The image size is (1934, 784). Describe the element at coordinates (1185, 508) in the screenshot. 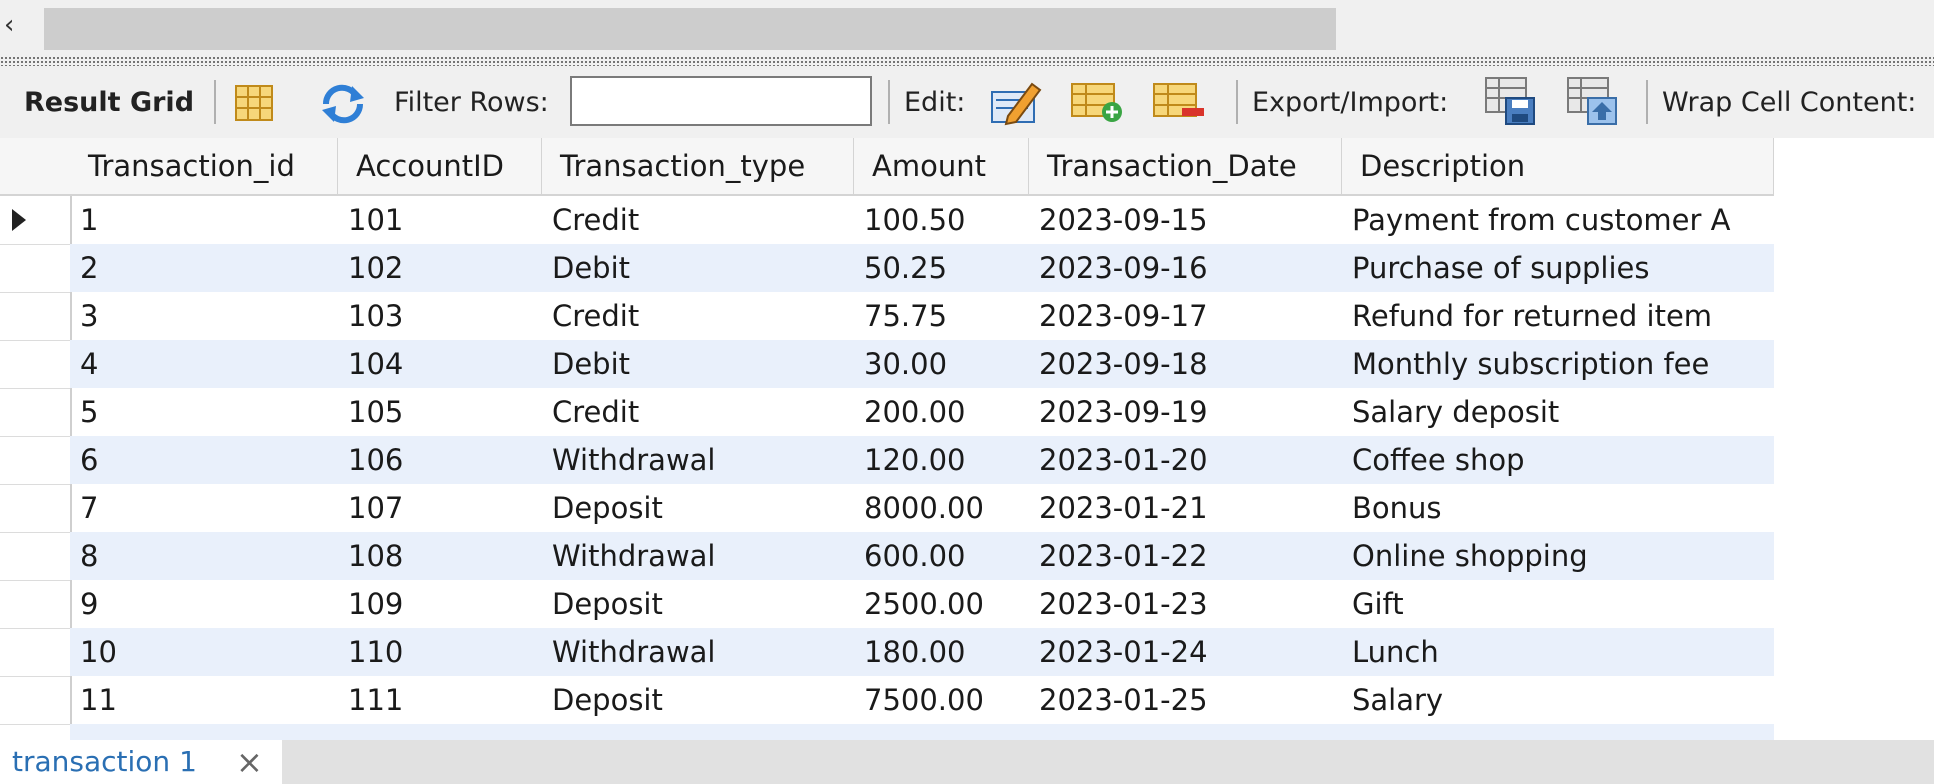

I see `cell-transaction-date: 2023-01-21` at that location.